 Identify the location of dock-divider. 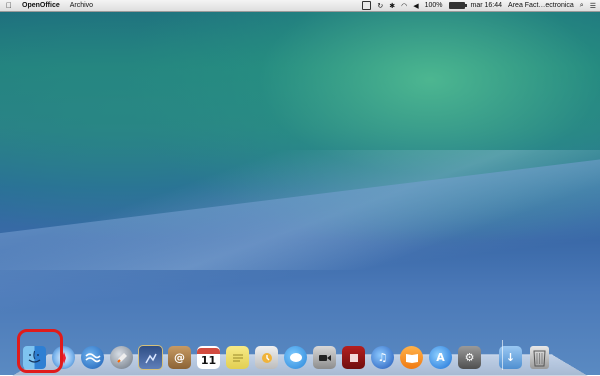
(502, 355).